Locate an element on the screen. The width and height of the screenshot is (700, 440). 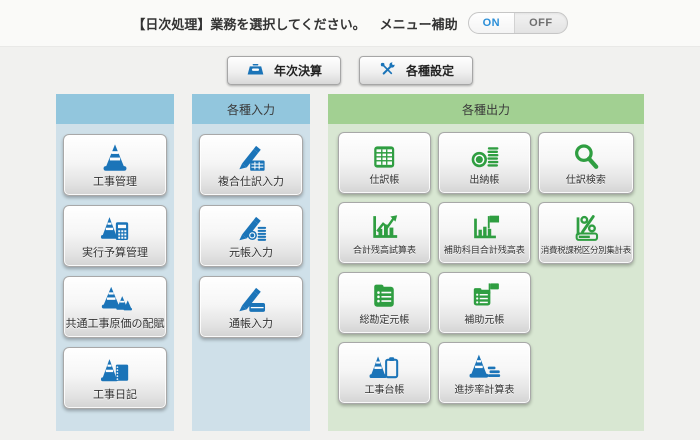
trial-balance-button: 合計残高試算表 is located at coordinates (384, 233).